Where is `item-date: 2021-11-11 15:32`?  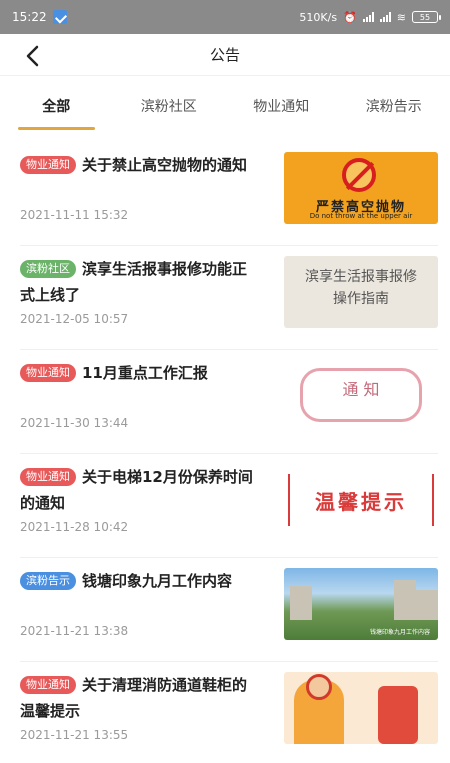 item-date: 2021-11-11 15:32 is located at coordinates (74, 215).